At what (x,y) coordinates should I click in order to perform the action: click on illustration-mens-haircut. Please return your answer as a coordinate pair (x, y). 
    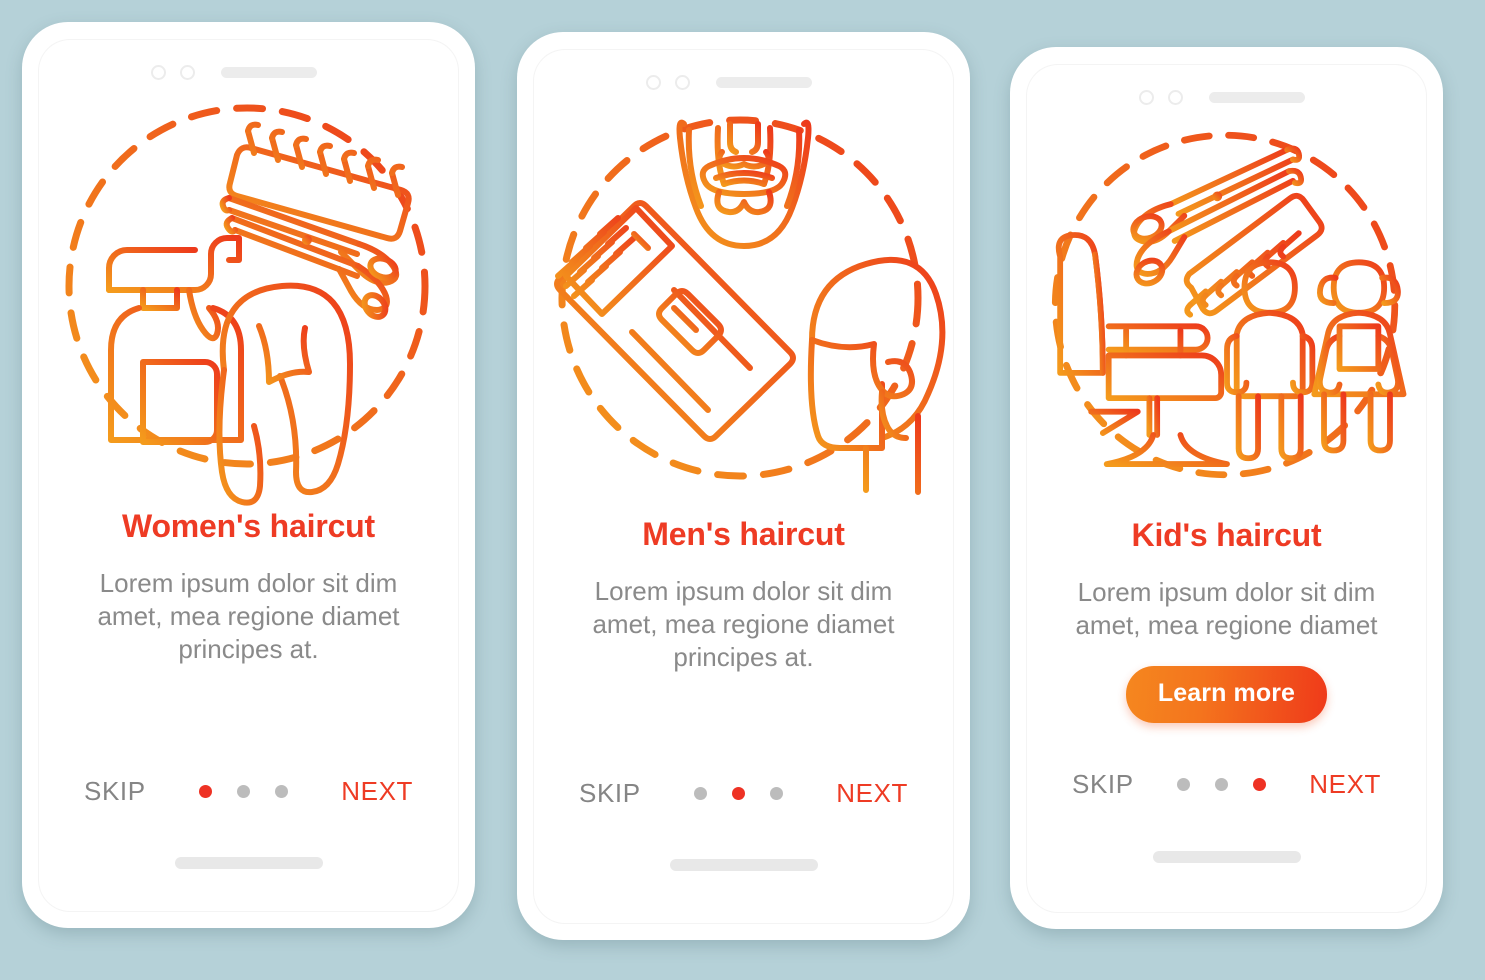
    Looking at the image, I should click on (744, 297).